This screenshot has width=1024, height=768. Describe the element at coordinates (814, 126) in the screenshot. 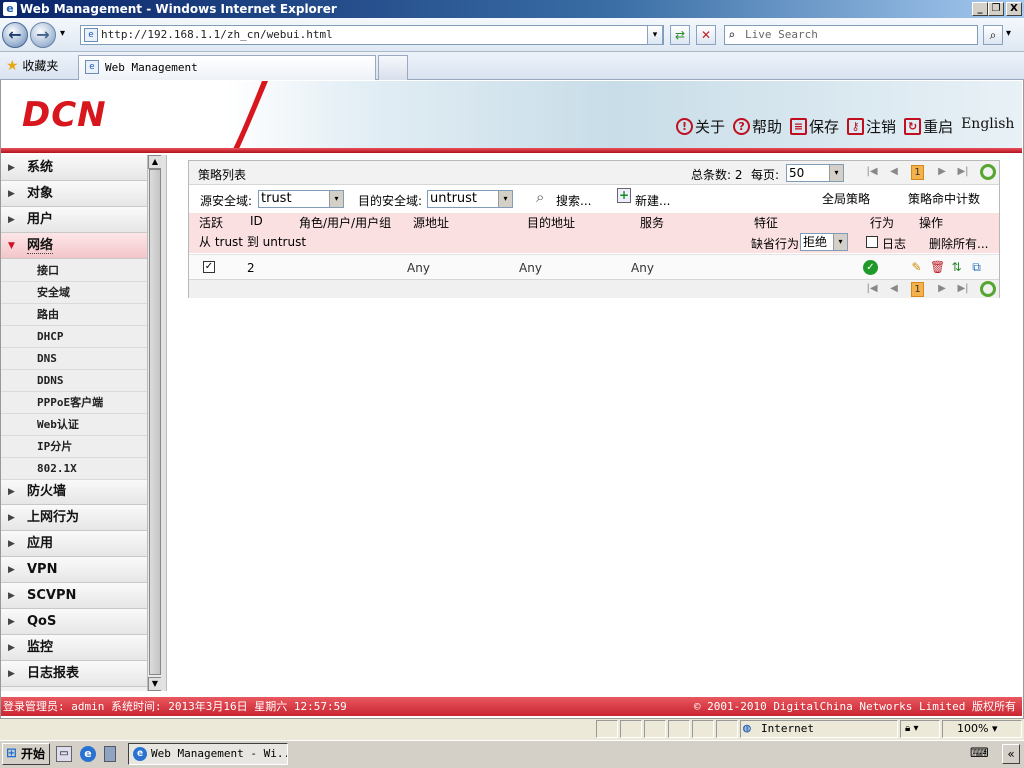

I see `header-link-save: ≡ 保存` at that location.